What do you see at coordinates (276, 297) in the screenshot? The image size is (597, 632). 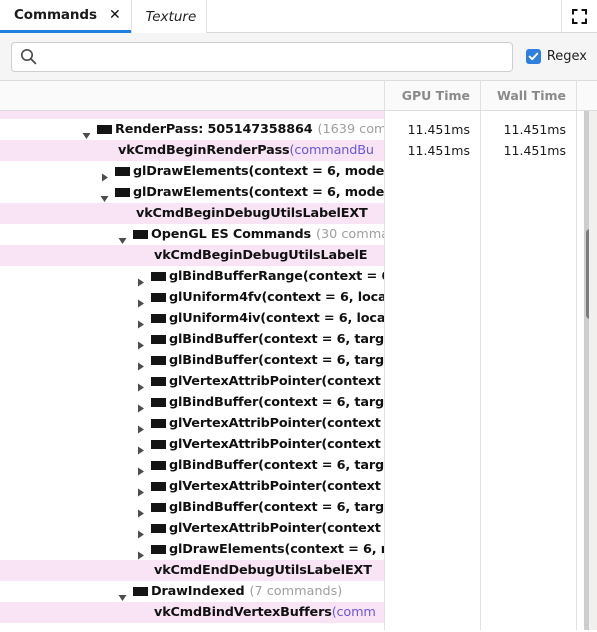 I see `node-label: glUniform4fv(context = 6, loca` at bounding box center [276, 297].